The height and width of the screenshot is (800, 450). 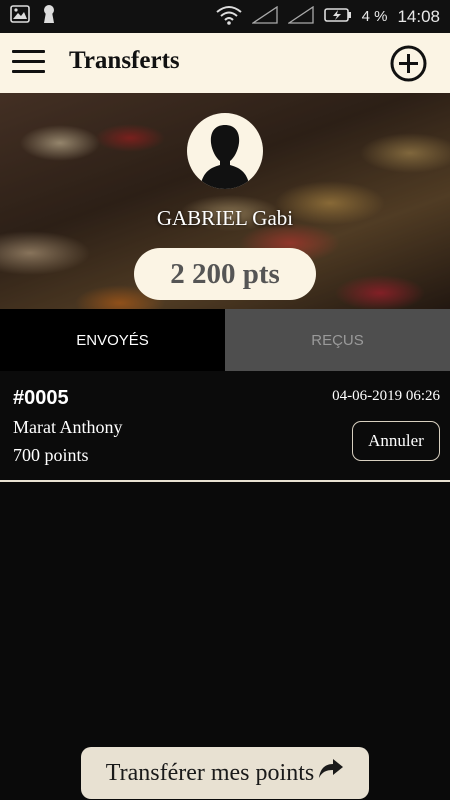 I want to click on clock: 14:08, so click(x=418, y=16).